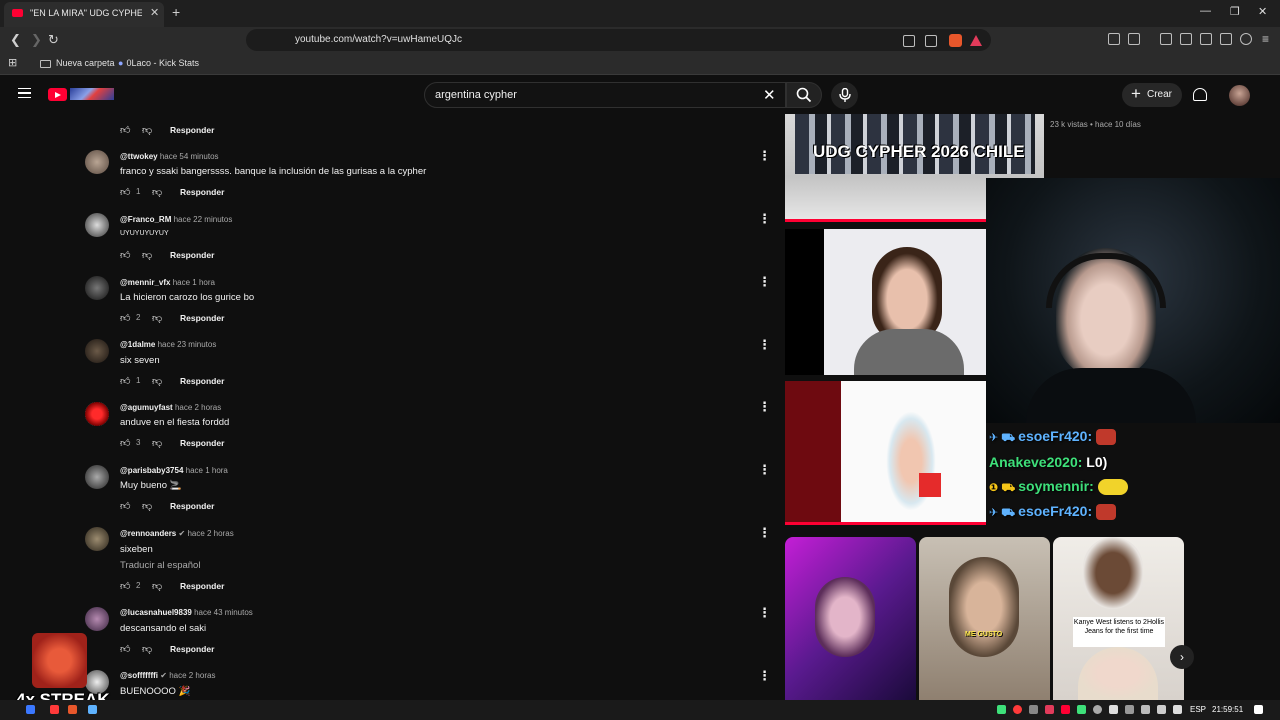 This screenshot has height=720, width=1280. I want to click on tab-close-icon: ✕, so click(154, 12).